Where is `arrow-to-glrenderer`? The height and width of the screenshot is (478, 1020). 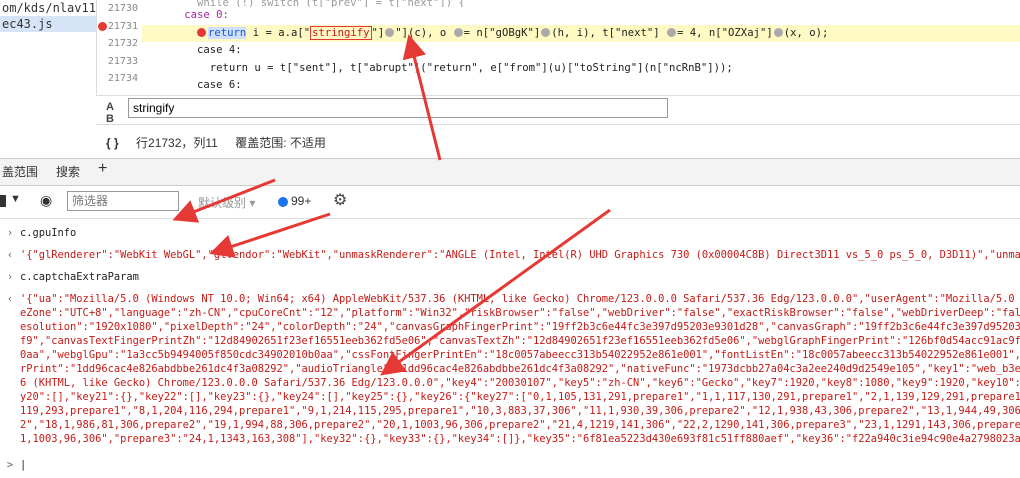 arrow-to-glrenderer is located at coordinates (270, 235).